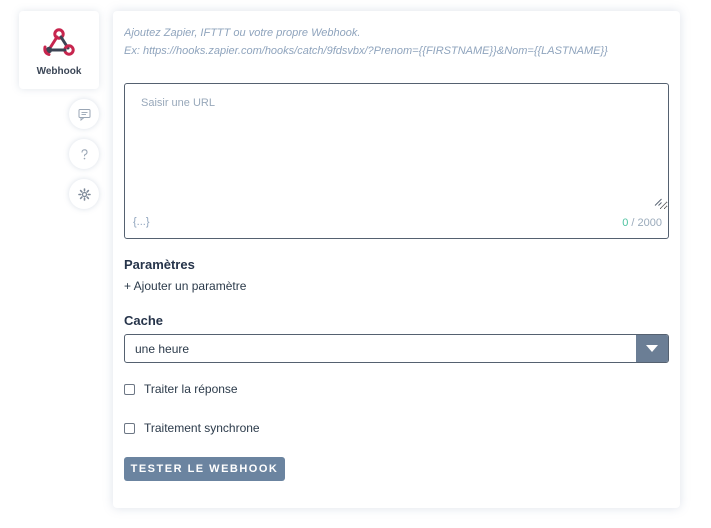 This screenshot has height=528, width=711. I want to click on counter-current: 0, so click(625, 223).